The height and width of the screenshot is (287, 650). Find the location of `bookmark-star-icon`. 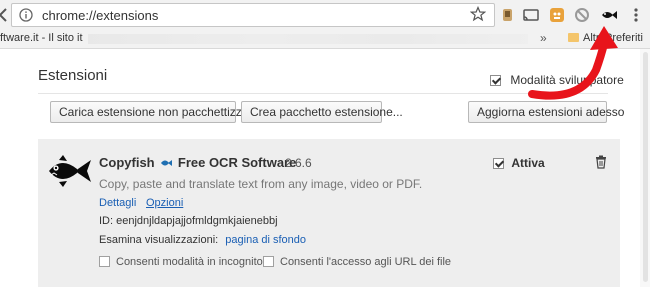

bookmark-star-icon is located at coordinates (478, 14).